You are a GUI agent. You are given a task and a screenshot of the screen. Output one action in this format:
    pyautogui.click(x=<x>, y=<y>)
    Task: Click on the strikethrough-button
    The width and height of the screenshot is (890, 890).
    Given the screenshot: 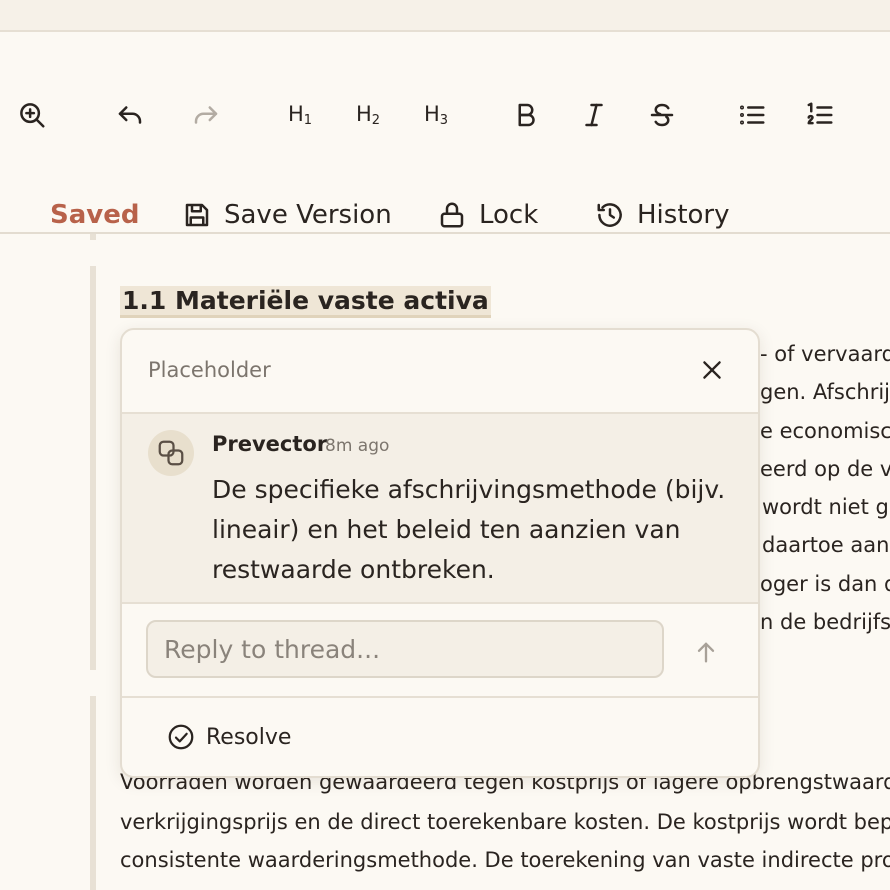 What is the action you would take?
    pyautogui.click(x=662, y=115)
    